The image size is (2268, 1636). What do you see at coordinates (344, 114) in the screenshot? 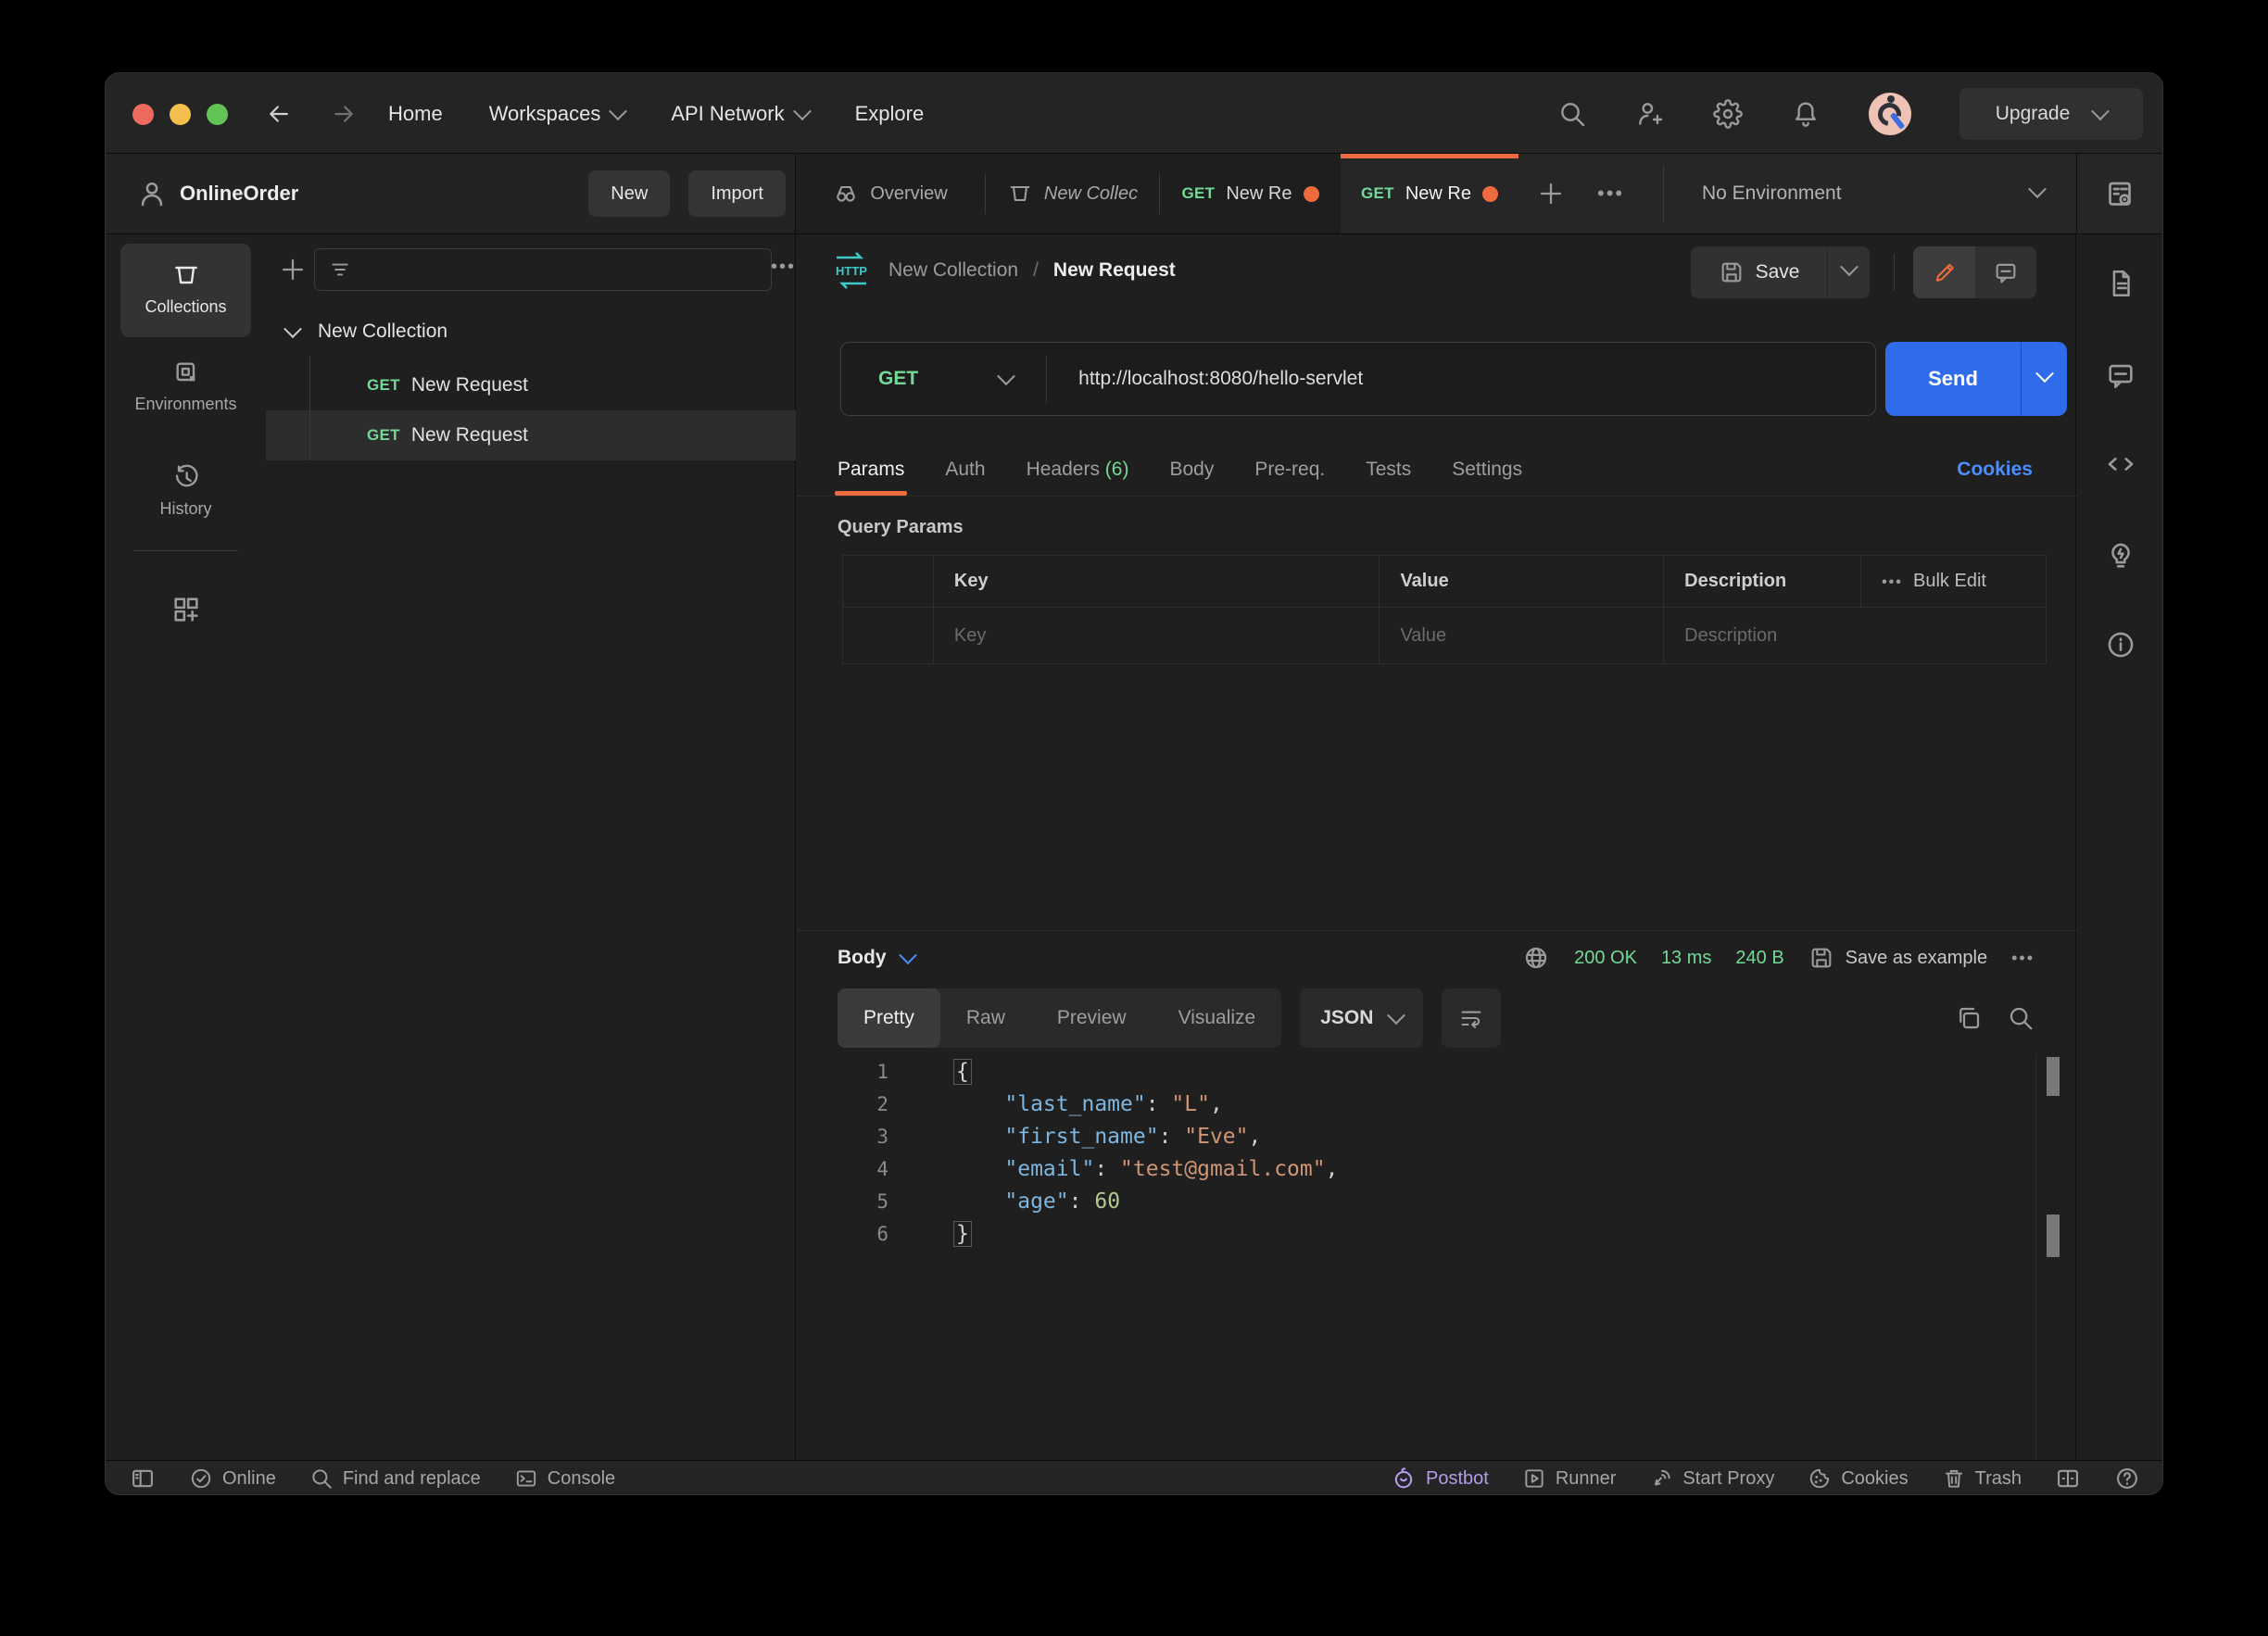
I see `forward-icon` at bounding box center [344, 114].